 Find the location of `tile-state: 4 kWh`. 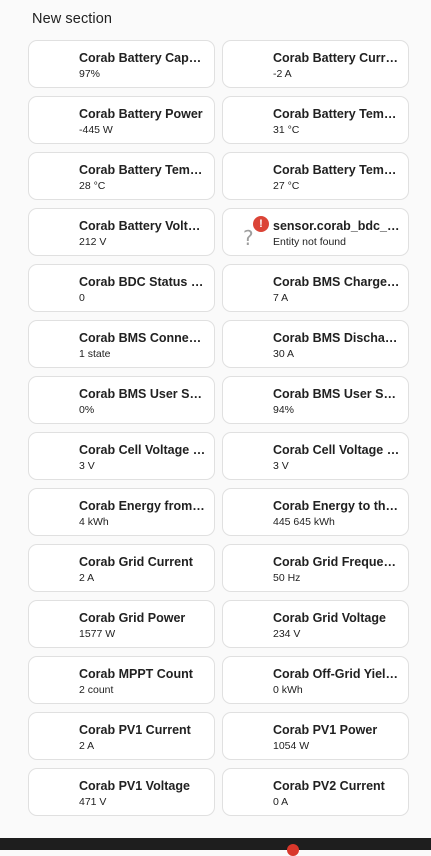

tile-state: 4 kWh is located at coordinates (94, 522).